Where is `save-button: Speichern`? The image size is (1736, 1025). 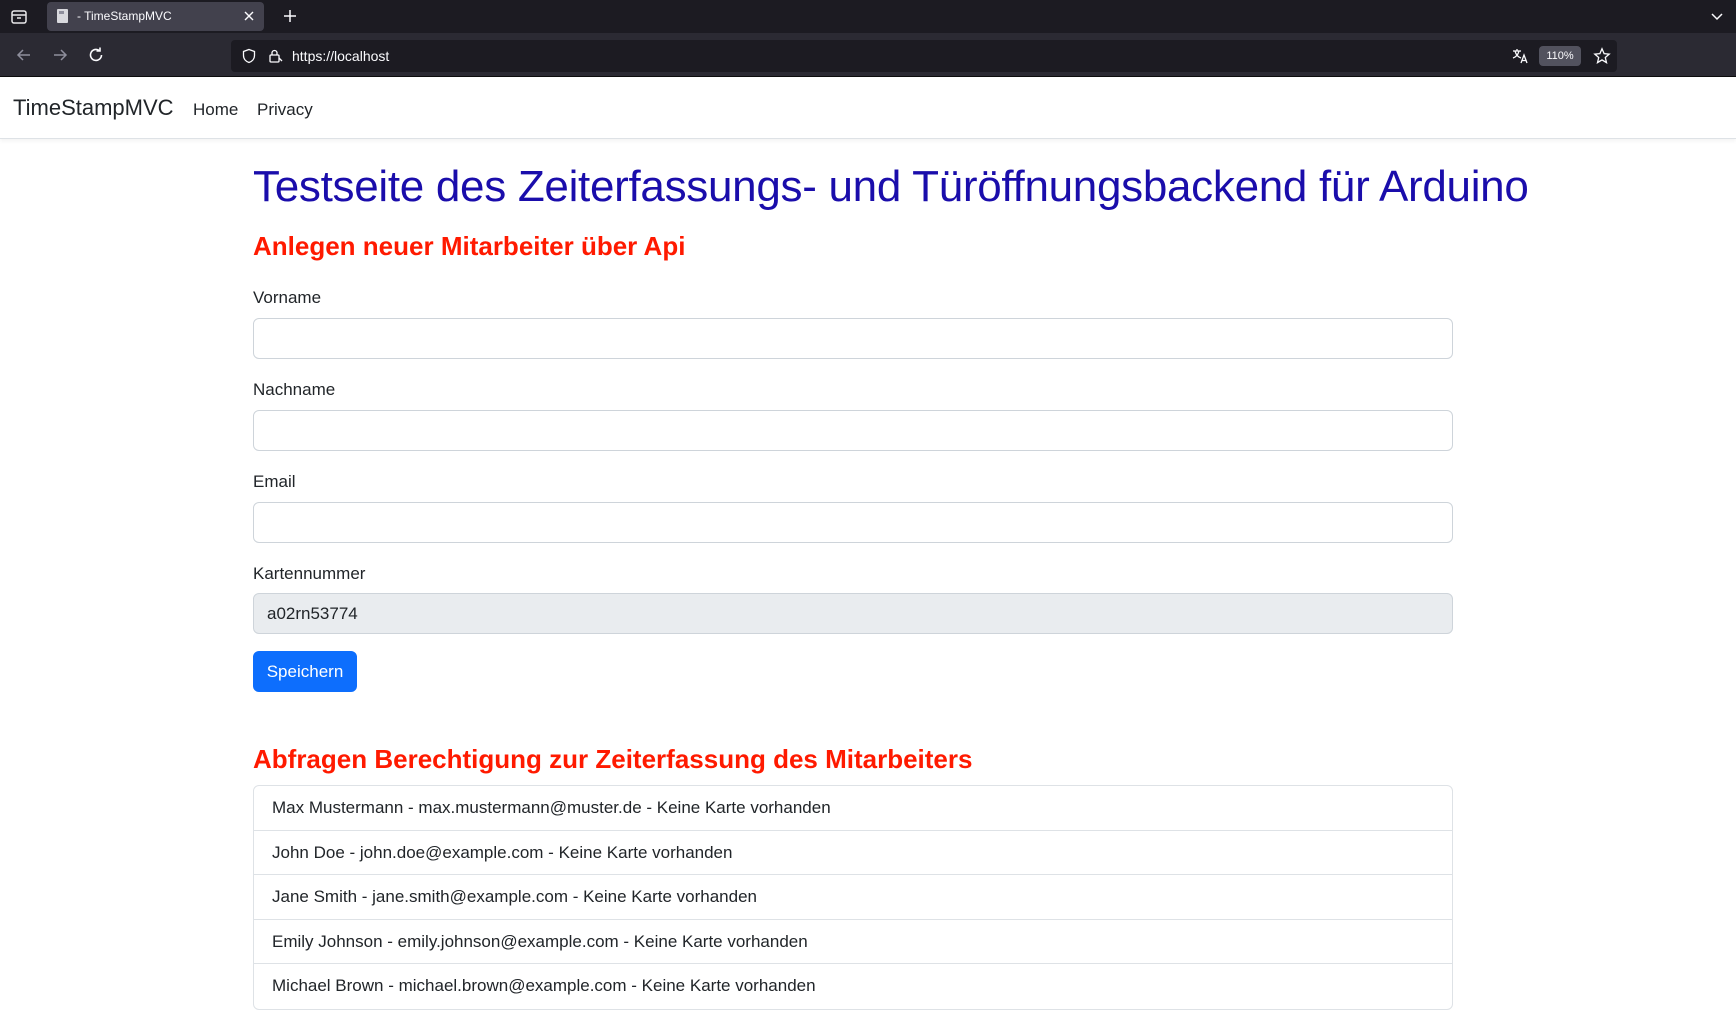 save-button: Speichern is located at coordinates (305, 671).